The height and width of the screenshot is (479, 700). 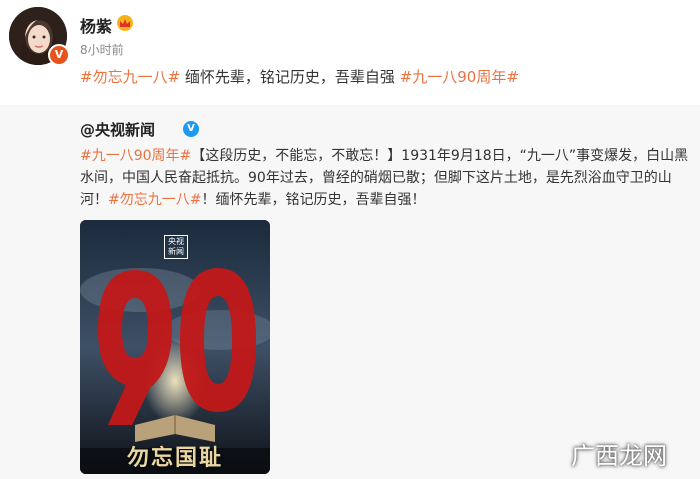 I want to click on cctv-news-logo: 央视 新闻, so click(x=176, y=247).